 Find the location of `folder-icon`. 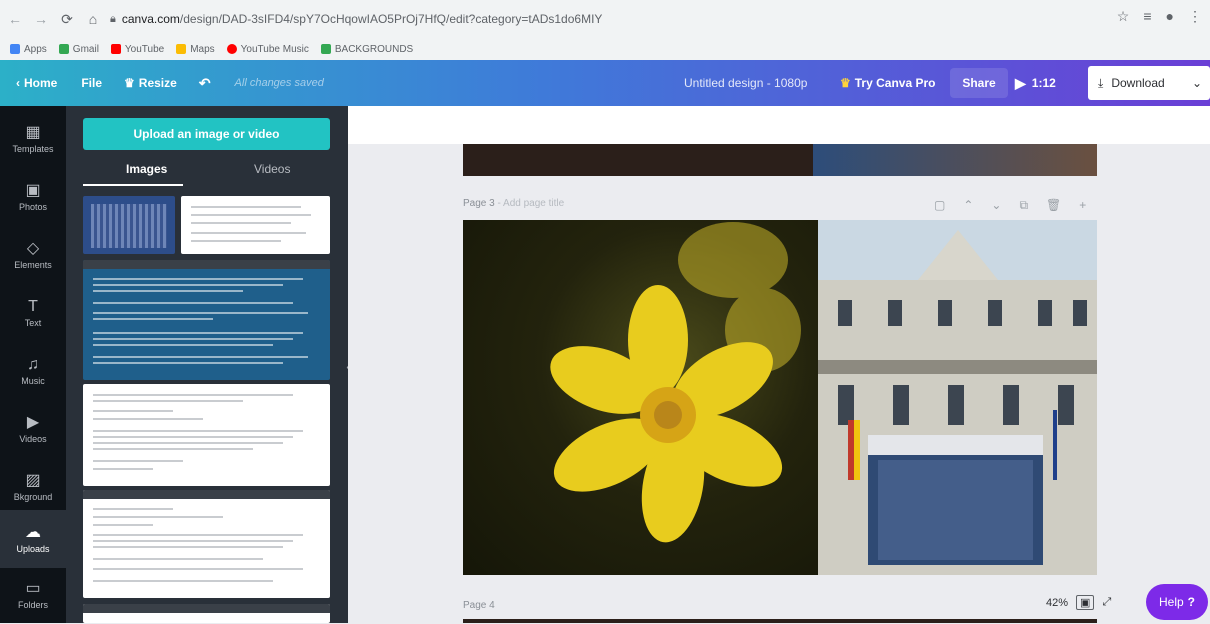

folder-icon is located at coordinates (325, 49).